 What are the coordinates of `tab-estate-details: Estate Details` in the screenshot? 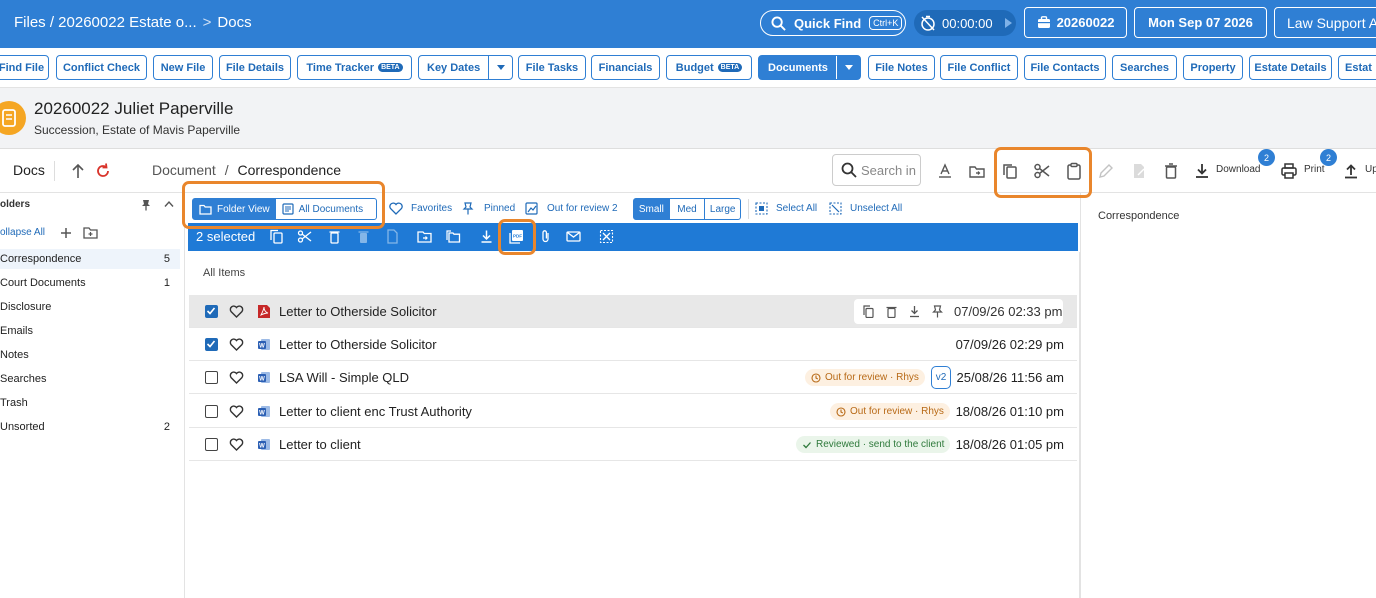 It's located at (1290, 67).